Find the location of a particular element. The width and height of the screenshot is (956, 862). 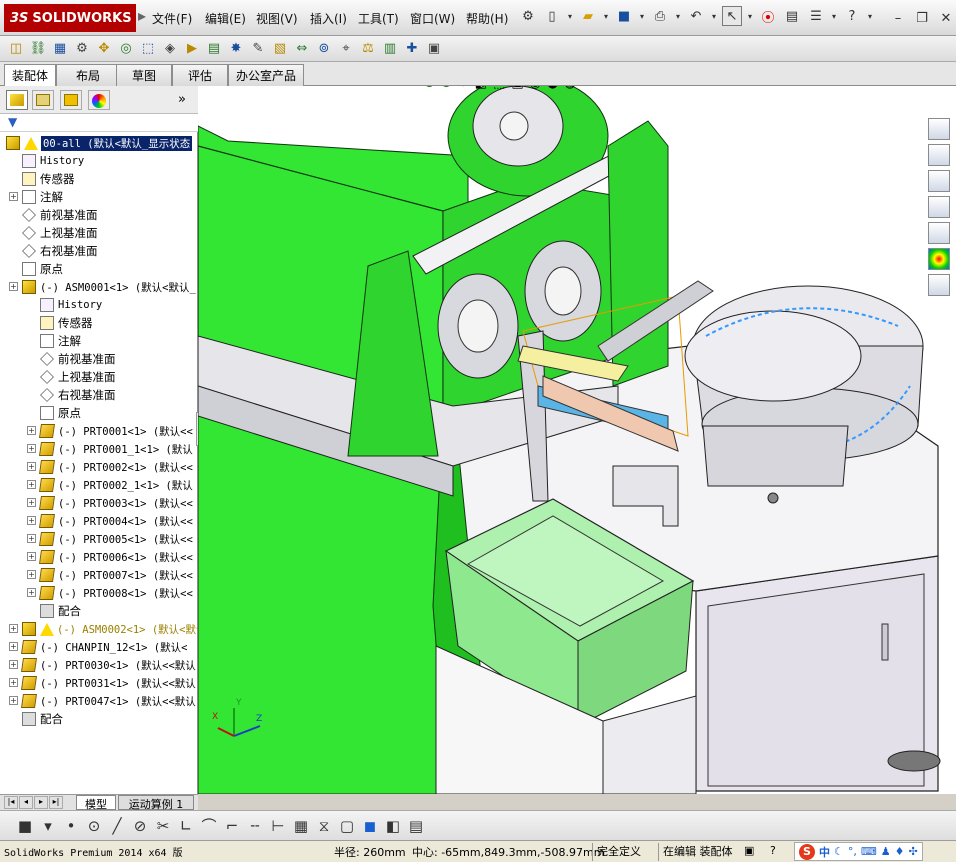

insert-component-icon: ◫ is located at coordinates (16, 48).